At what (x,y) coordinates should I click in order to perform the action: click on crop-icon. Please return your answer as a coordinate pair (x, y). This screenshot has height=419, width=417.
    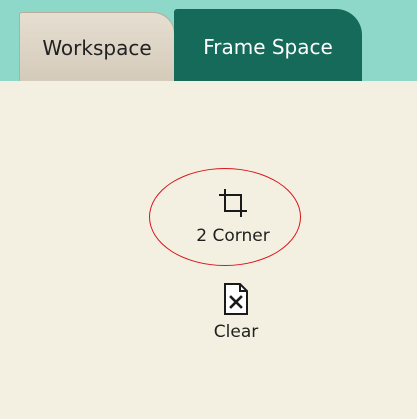
    Looking at the image, I should click on (233, 203).